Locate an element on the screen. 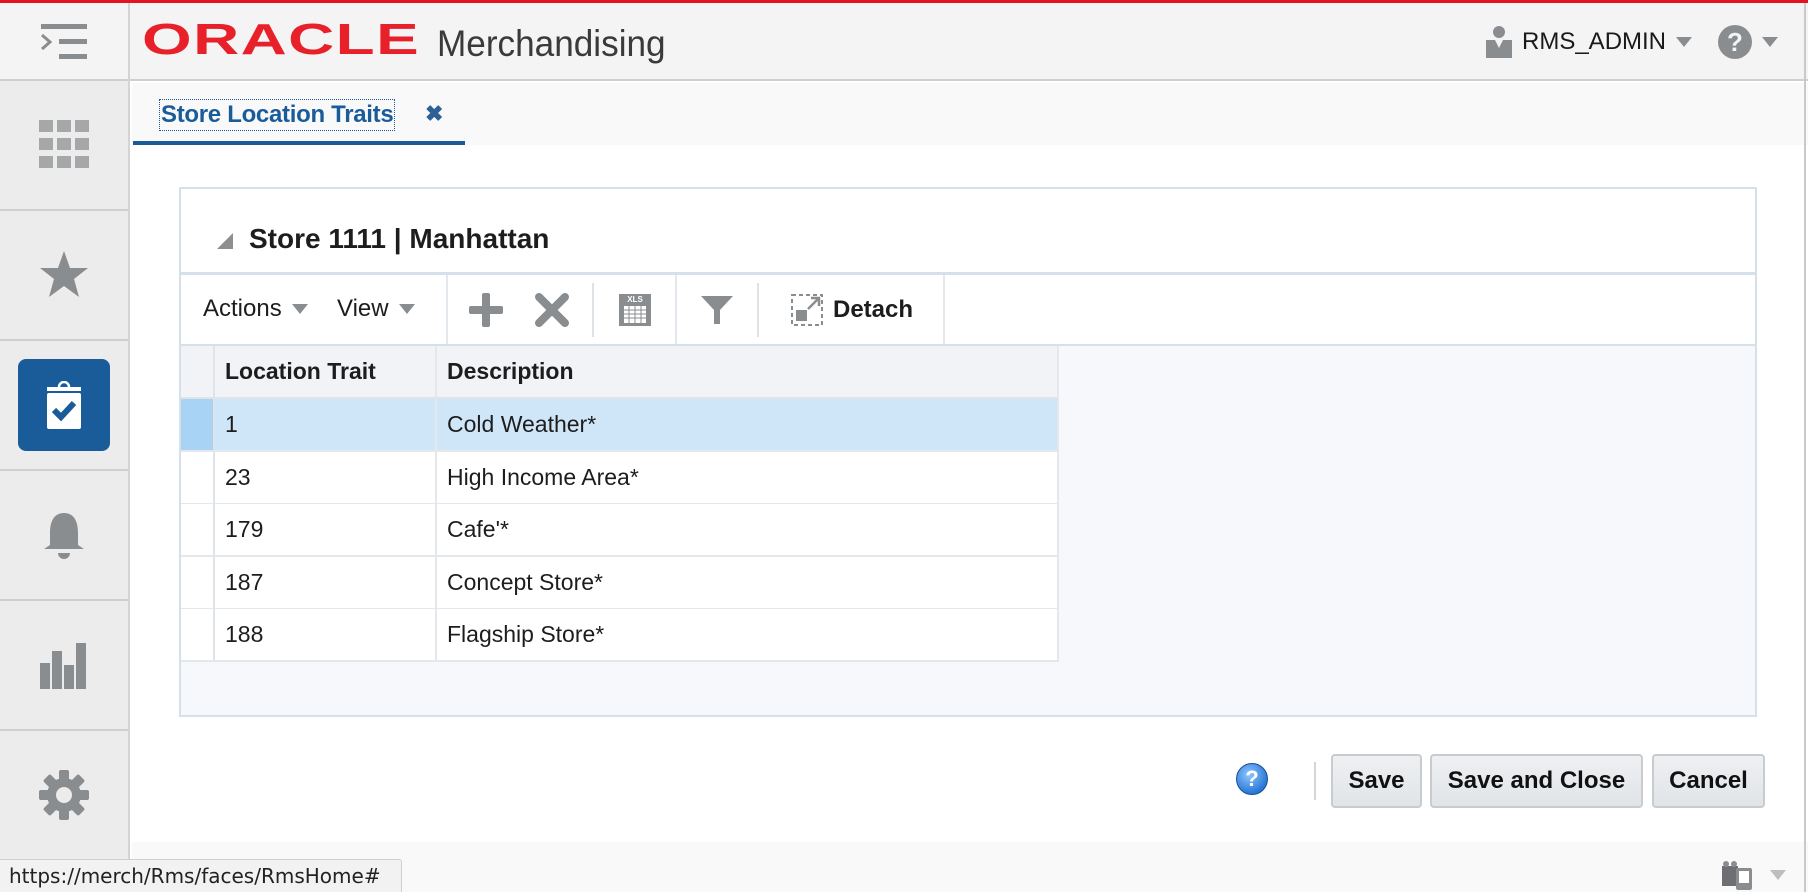 The width and height of the screenshot is (1808, 892). app-name: Merchandising is located at coordinates (551, 43).